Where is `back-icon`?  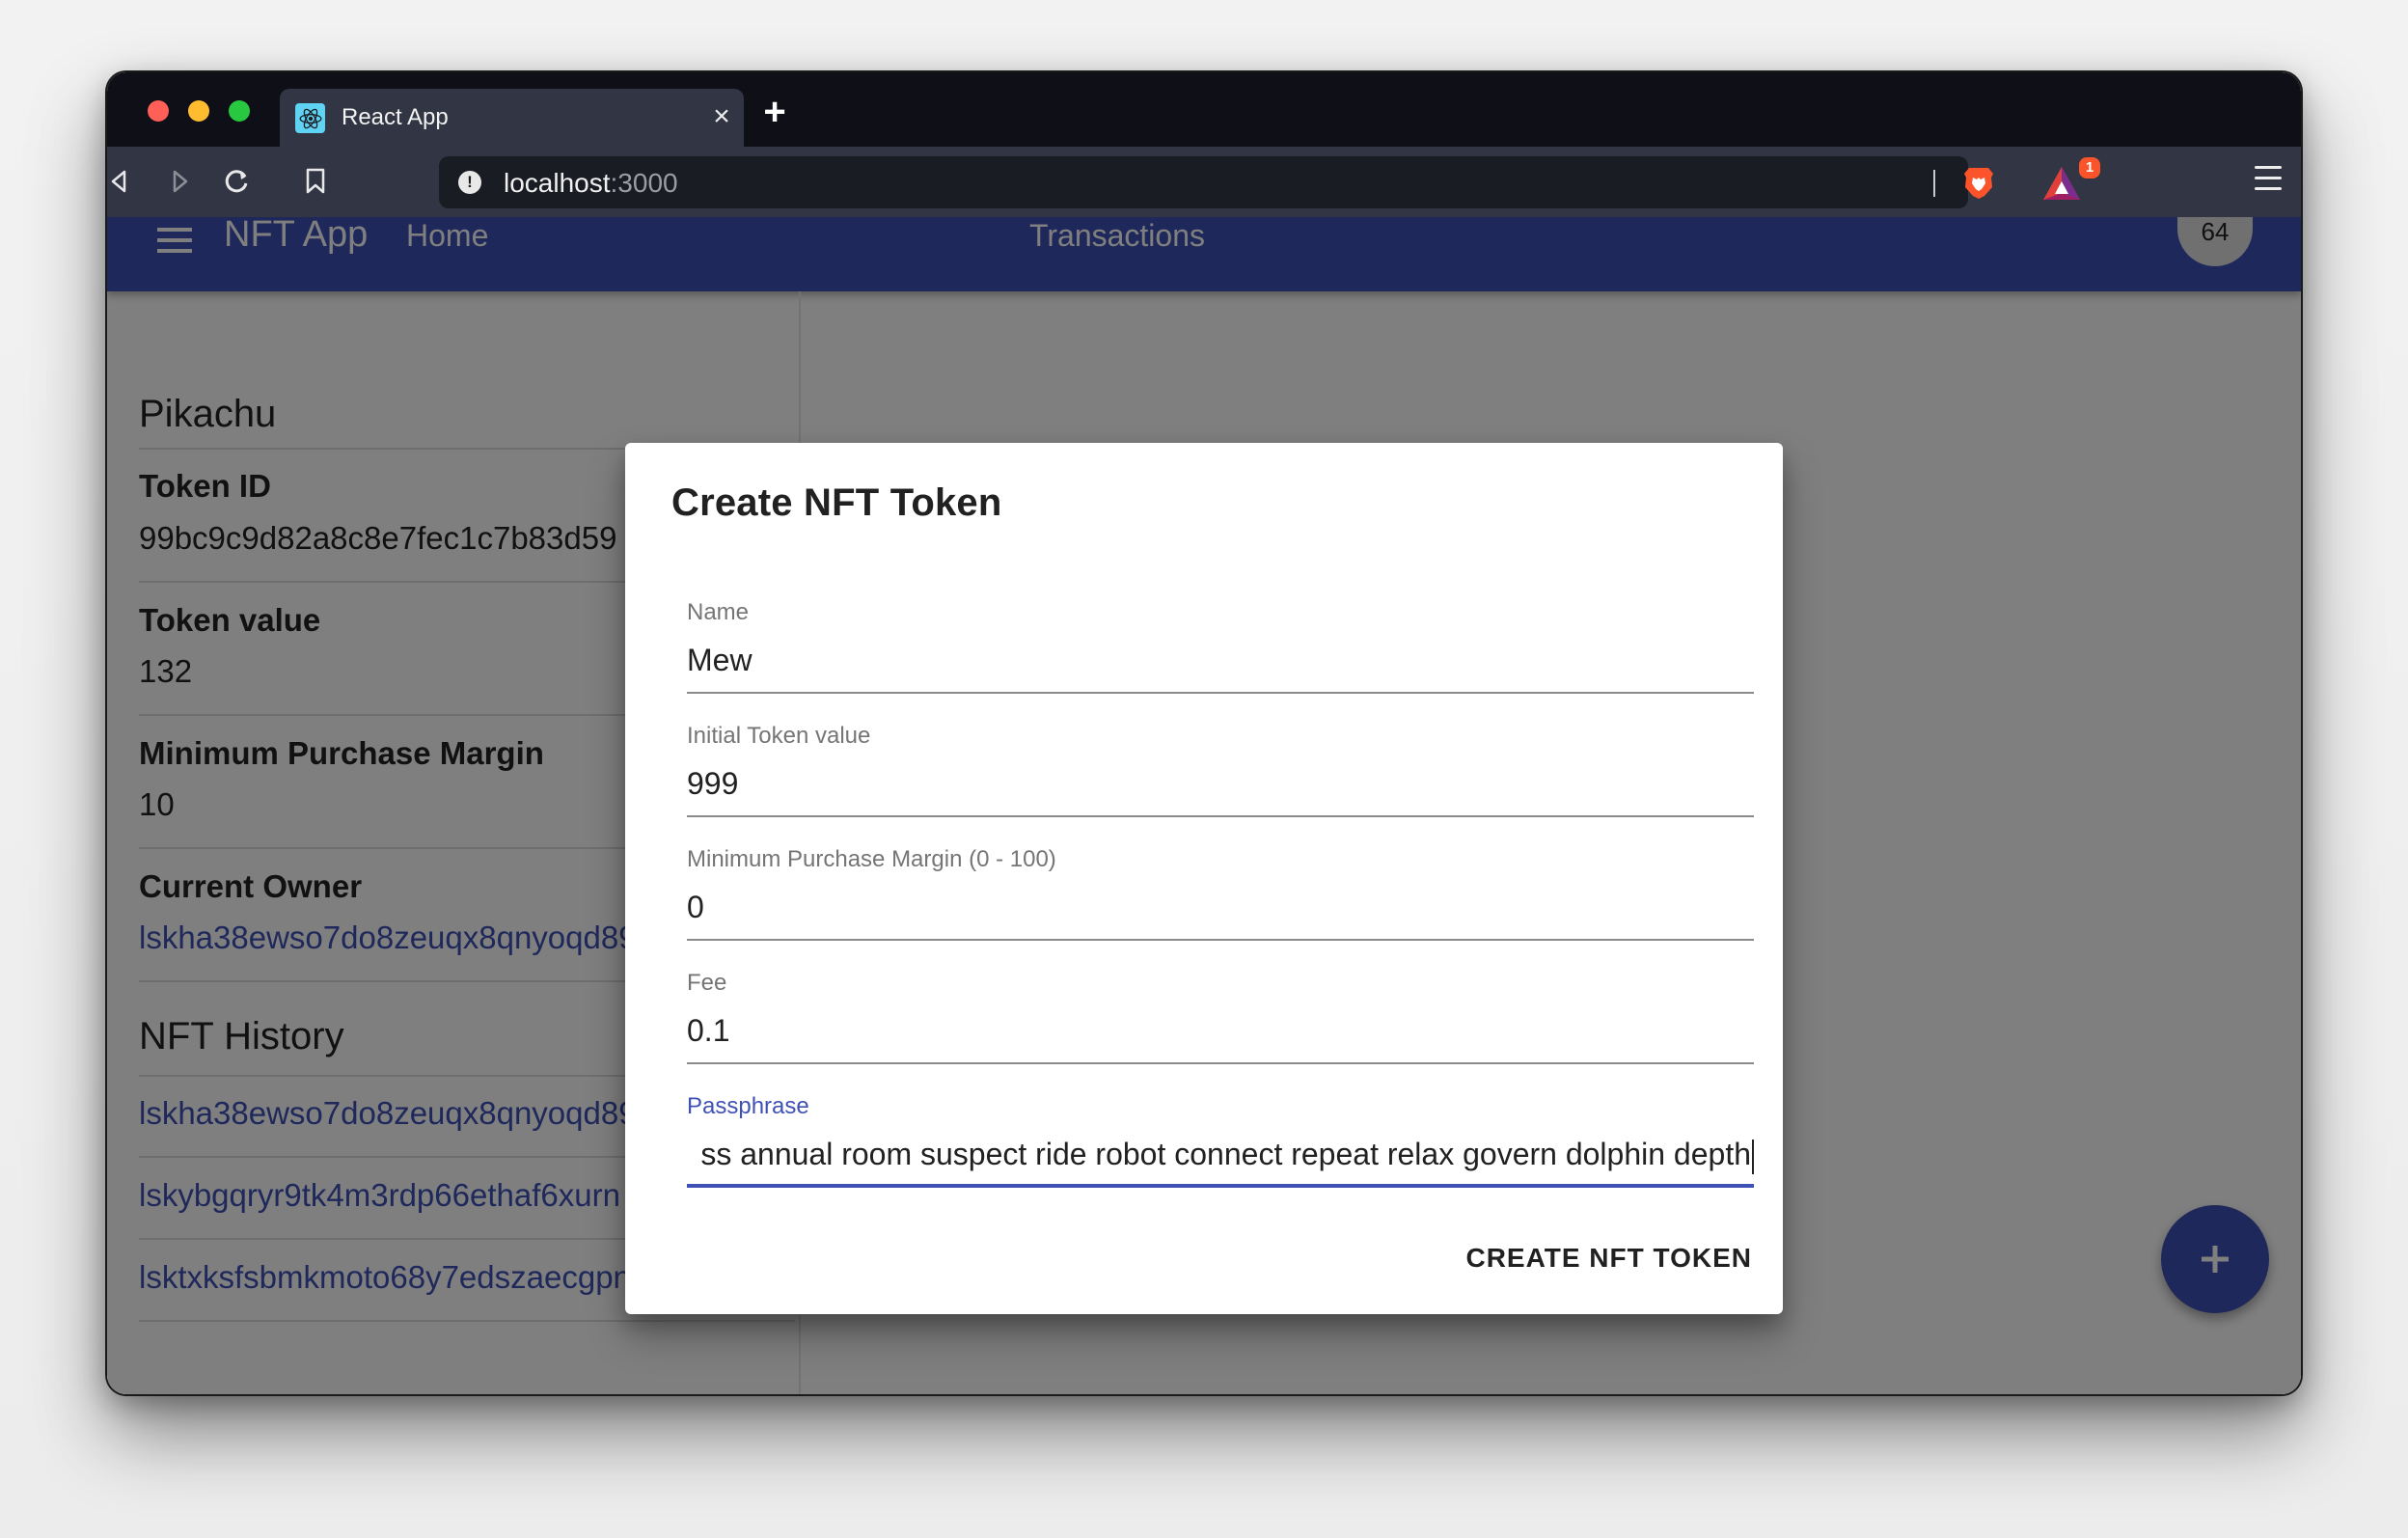 back-icon is located at coordinates (118, 182).